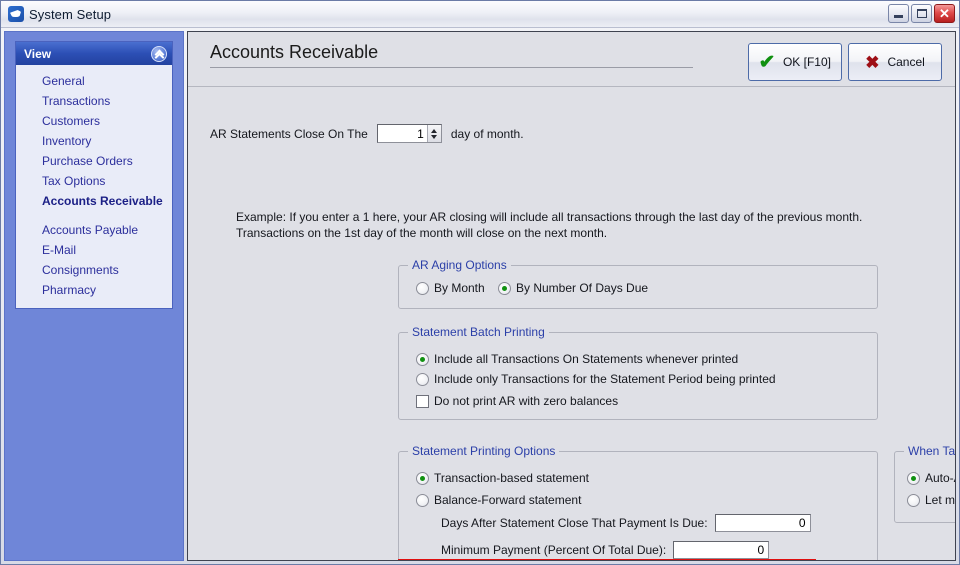 The image size is (960, 565). Describe the element at coordinates (422, 500) in the screenshot. I see `radio-balance-forward-statement-icon` at that location.